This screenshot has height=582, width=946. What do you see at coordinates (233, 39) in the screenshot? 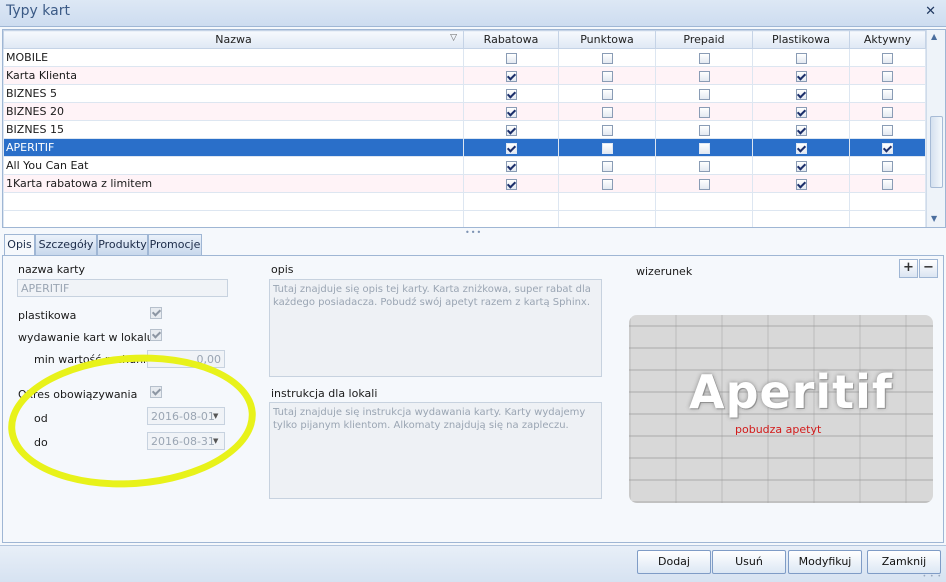
I see `column-header-nazwa: Nazwa ▽` at bounding box center [233, 39].